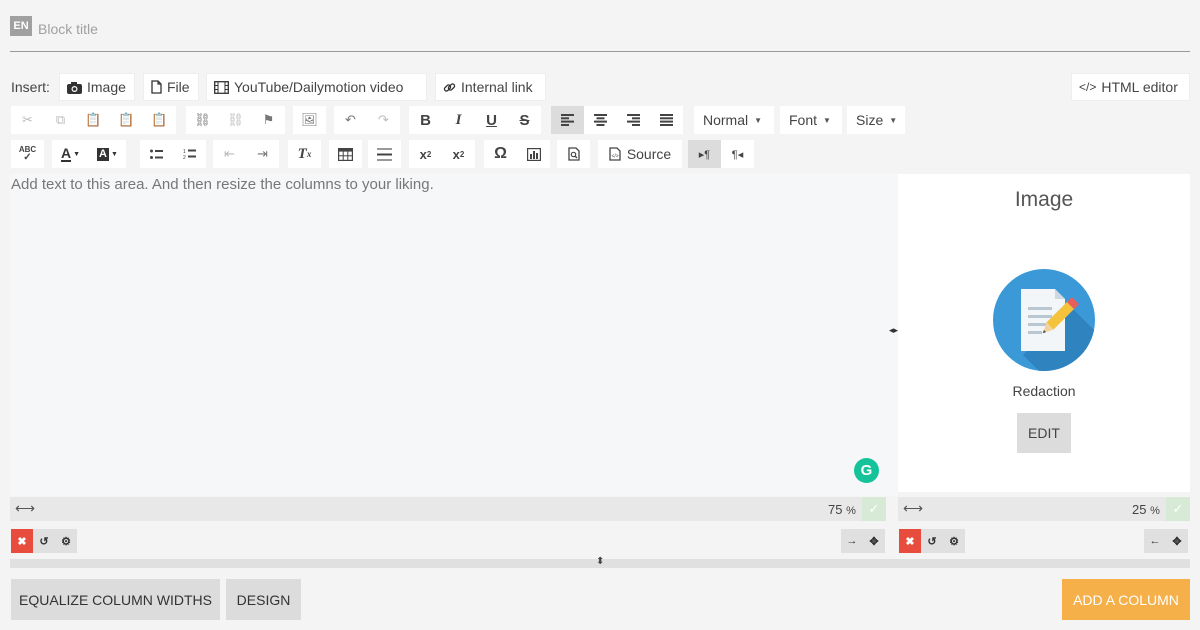  Describe the element at coordinates (1155, 541) in the screenshot. I see `move-left-arrow-icon: ←` at that location.